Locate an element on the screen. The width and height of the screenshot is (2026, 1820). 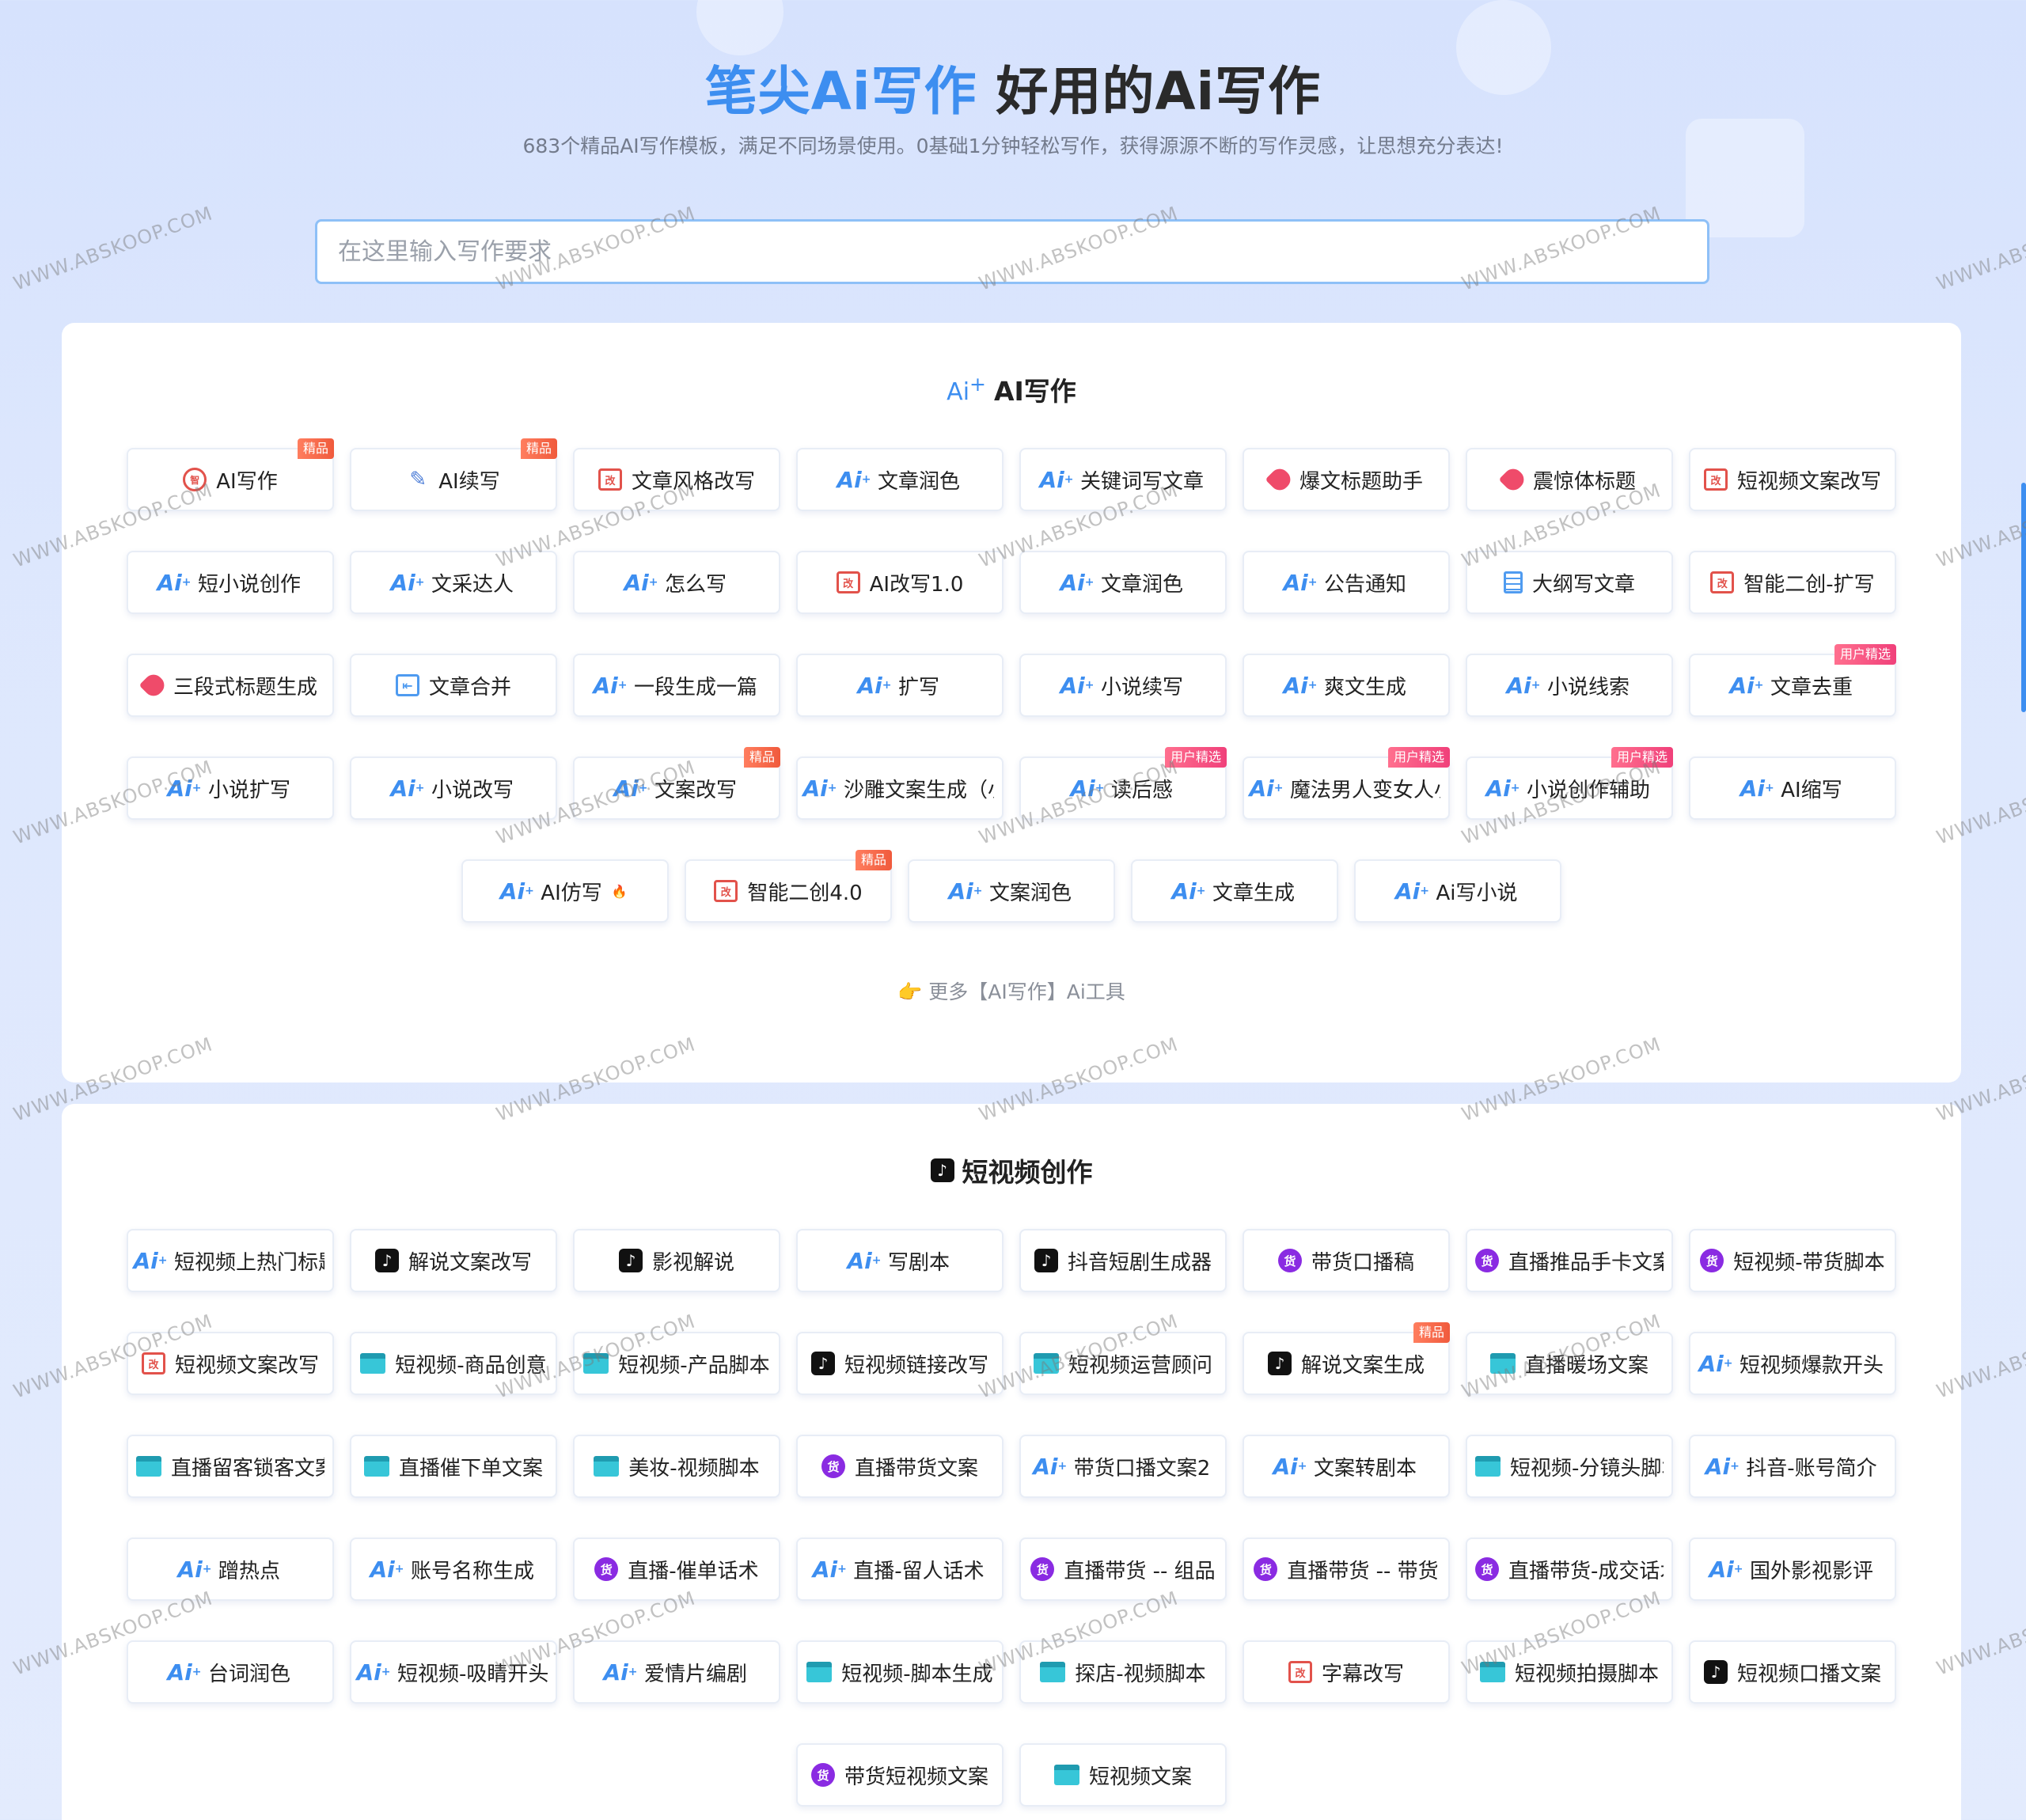
tool-card: ✎ AI续写 精品 is located at coordinates (453, 474).